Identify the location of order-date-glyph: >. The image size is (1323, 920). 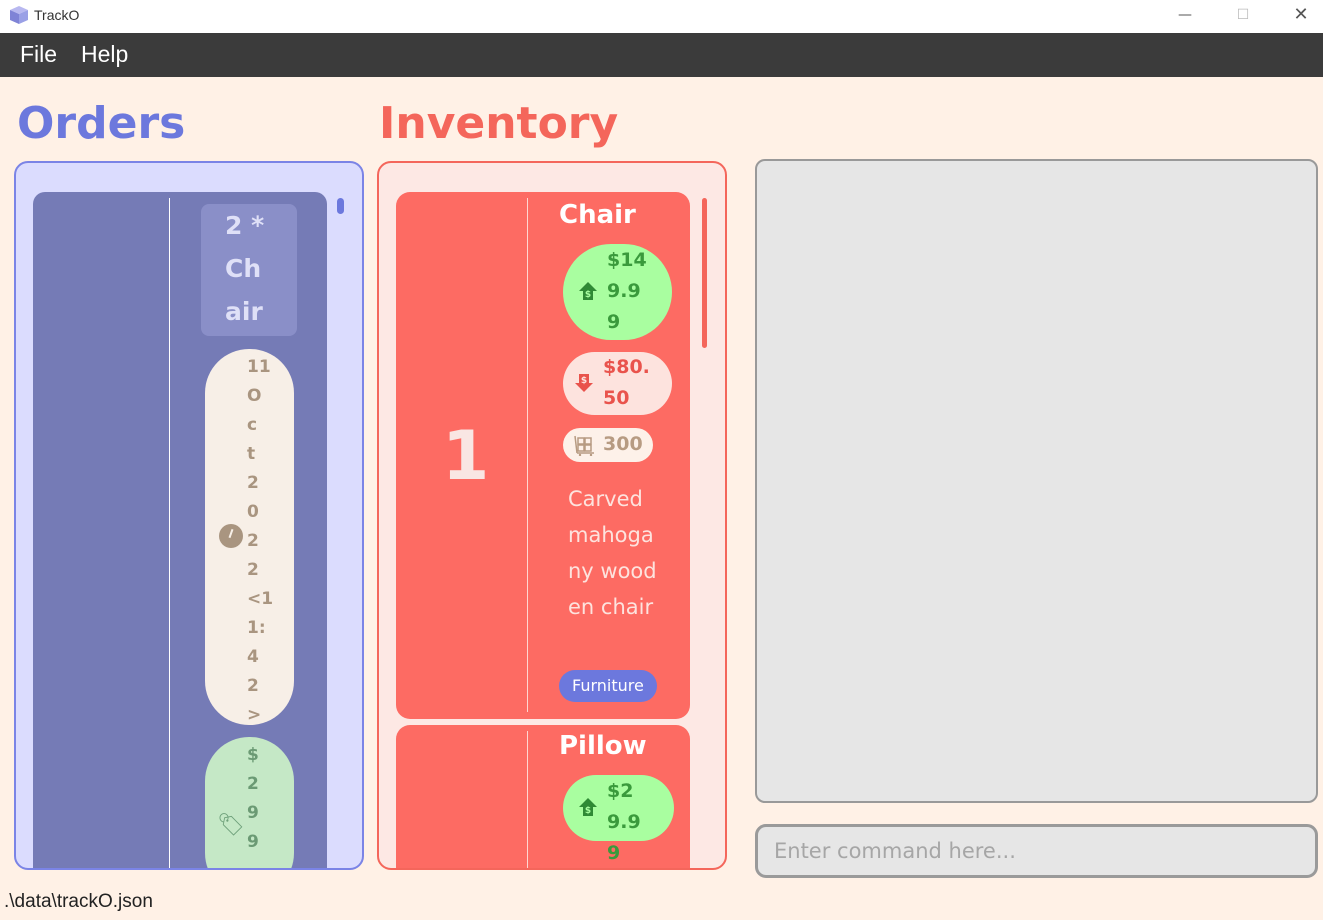
(254, 715).